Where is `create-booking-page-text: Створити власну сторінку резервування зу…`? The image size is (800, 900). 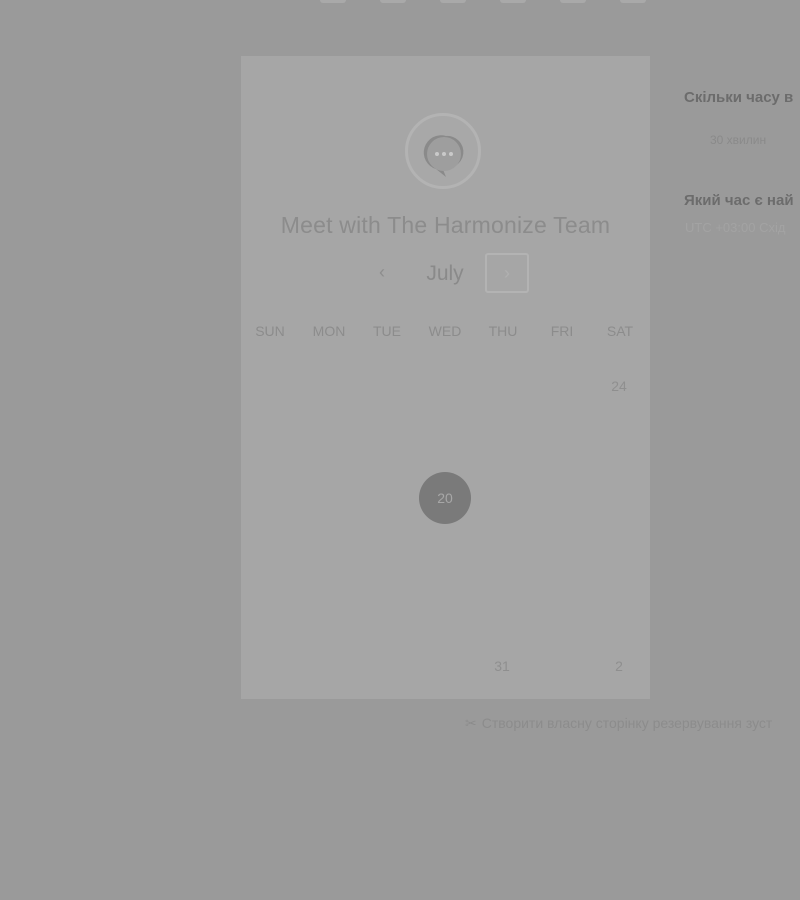
create-booking-page-text: Створити власну сторінку резервування зу… is located at coordinates (627, 723).